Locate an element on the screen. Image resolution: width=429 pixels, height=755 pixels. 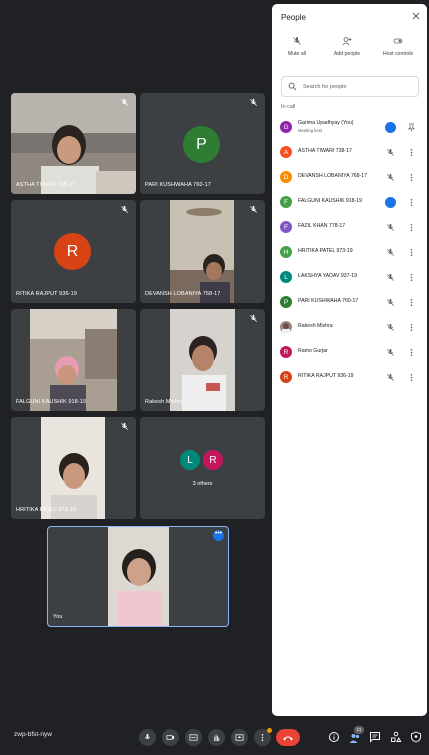
list-item: A ASTHA TIWARI 738-17 is located at coordinates (349, 152).